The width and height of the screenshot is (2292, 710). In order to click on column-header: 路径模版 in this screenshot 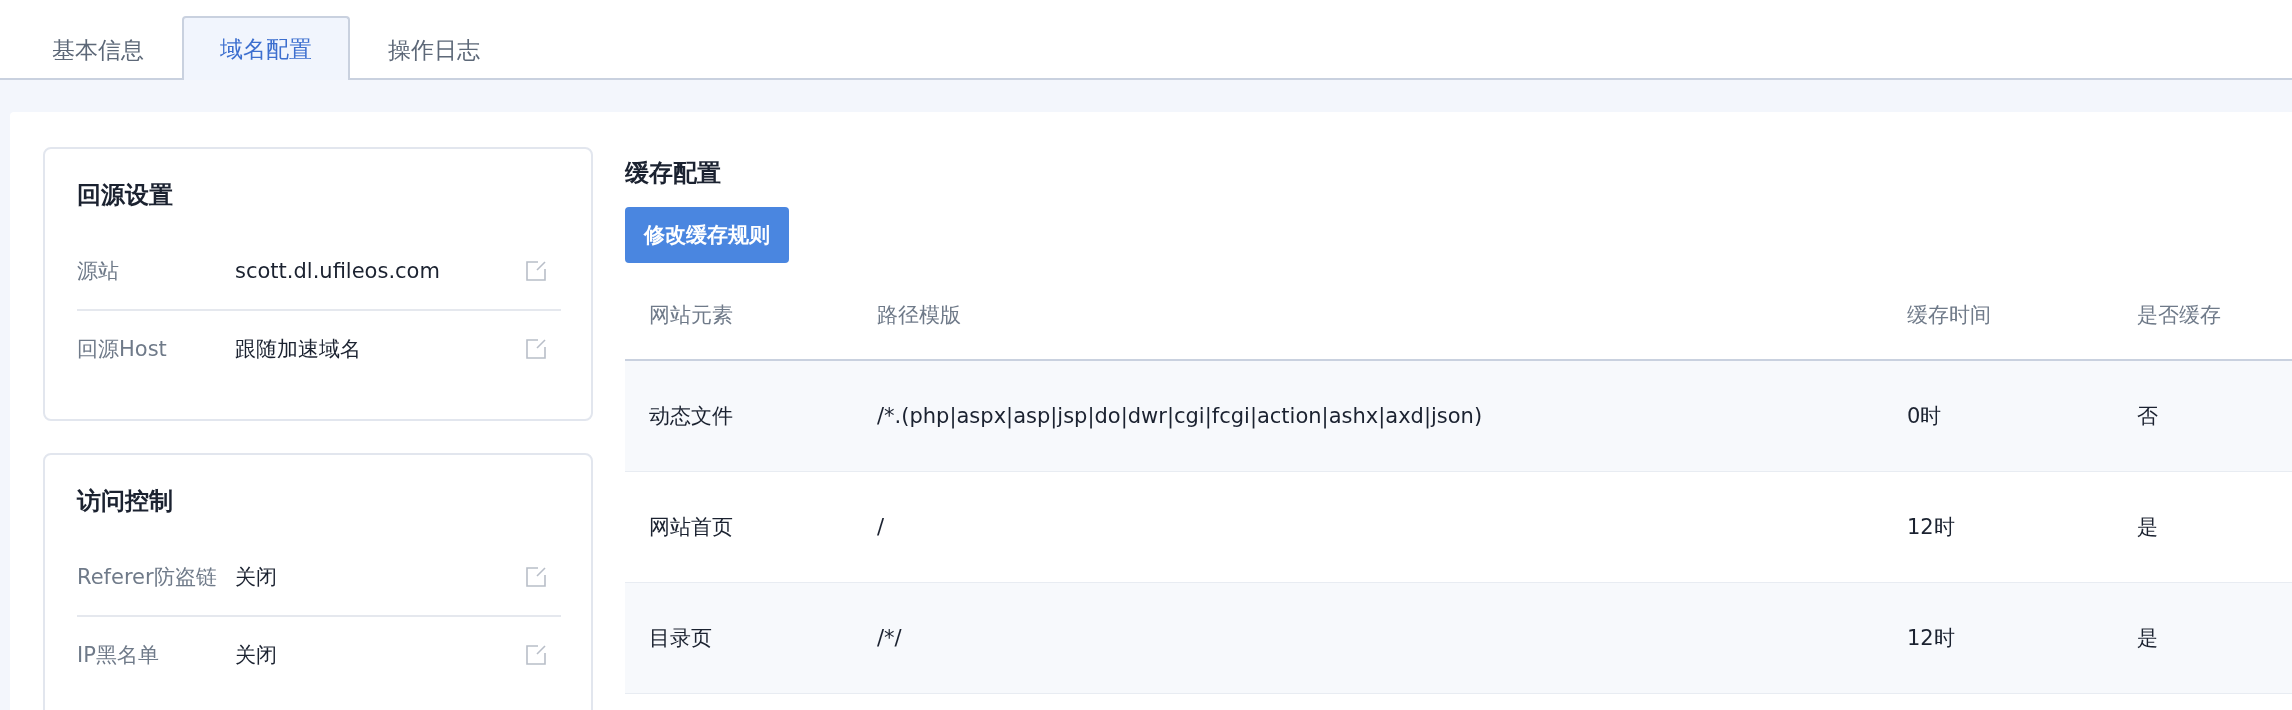, I will do `click(919, 315)`.